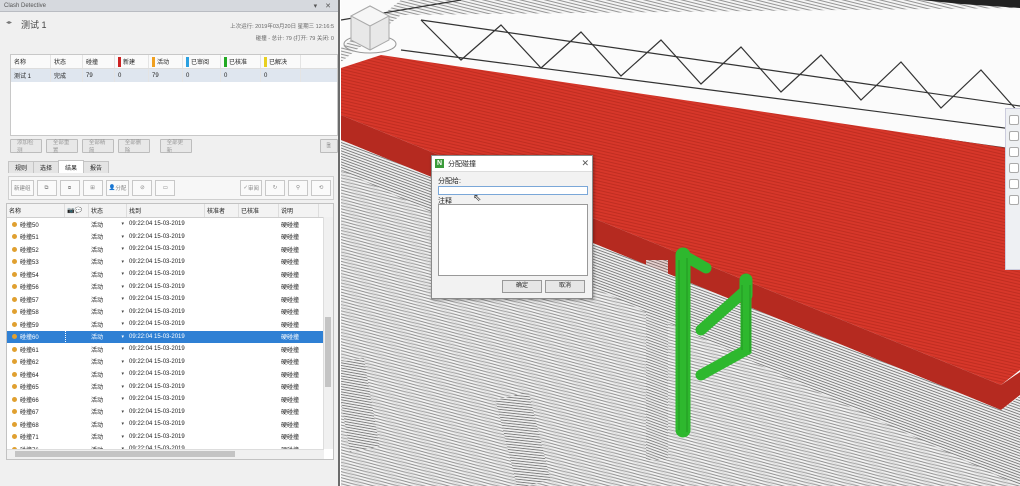  I want to click on grid-col-header: 状态, so click(108, 210).